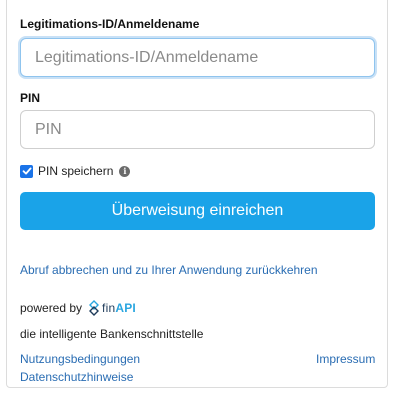 The image size is (397, 400). I want to click on logo-fin: fin, so click(109, 308).